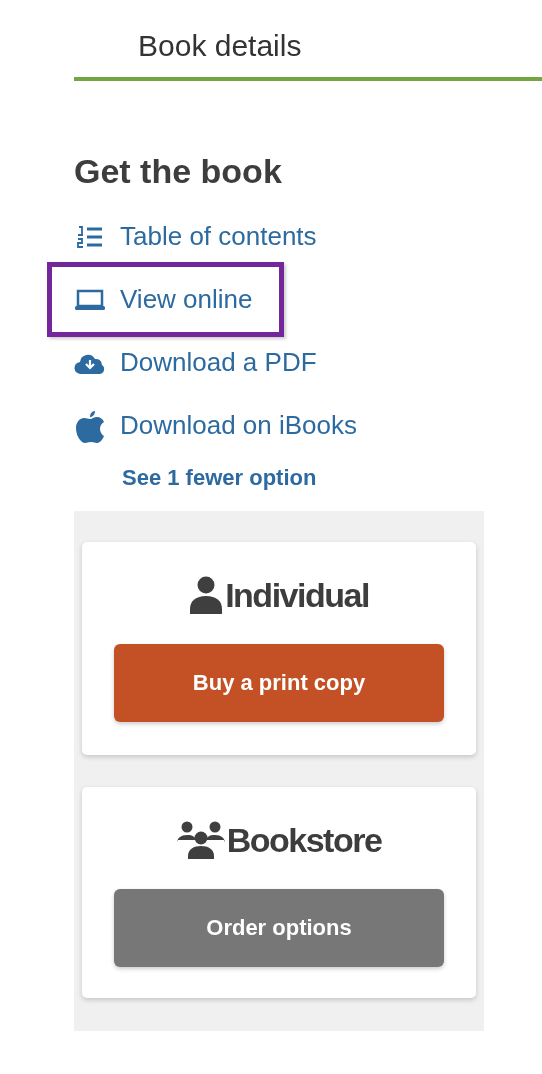 Image resolution: width=542 pixels, height=1074 pixels. What do you see at coordinates (279, 928) in the screenshot?
I see `order-button: Order options` at bounding box center [279, 928].